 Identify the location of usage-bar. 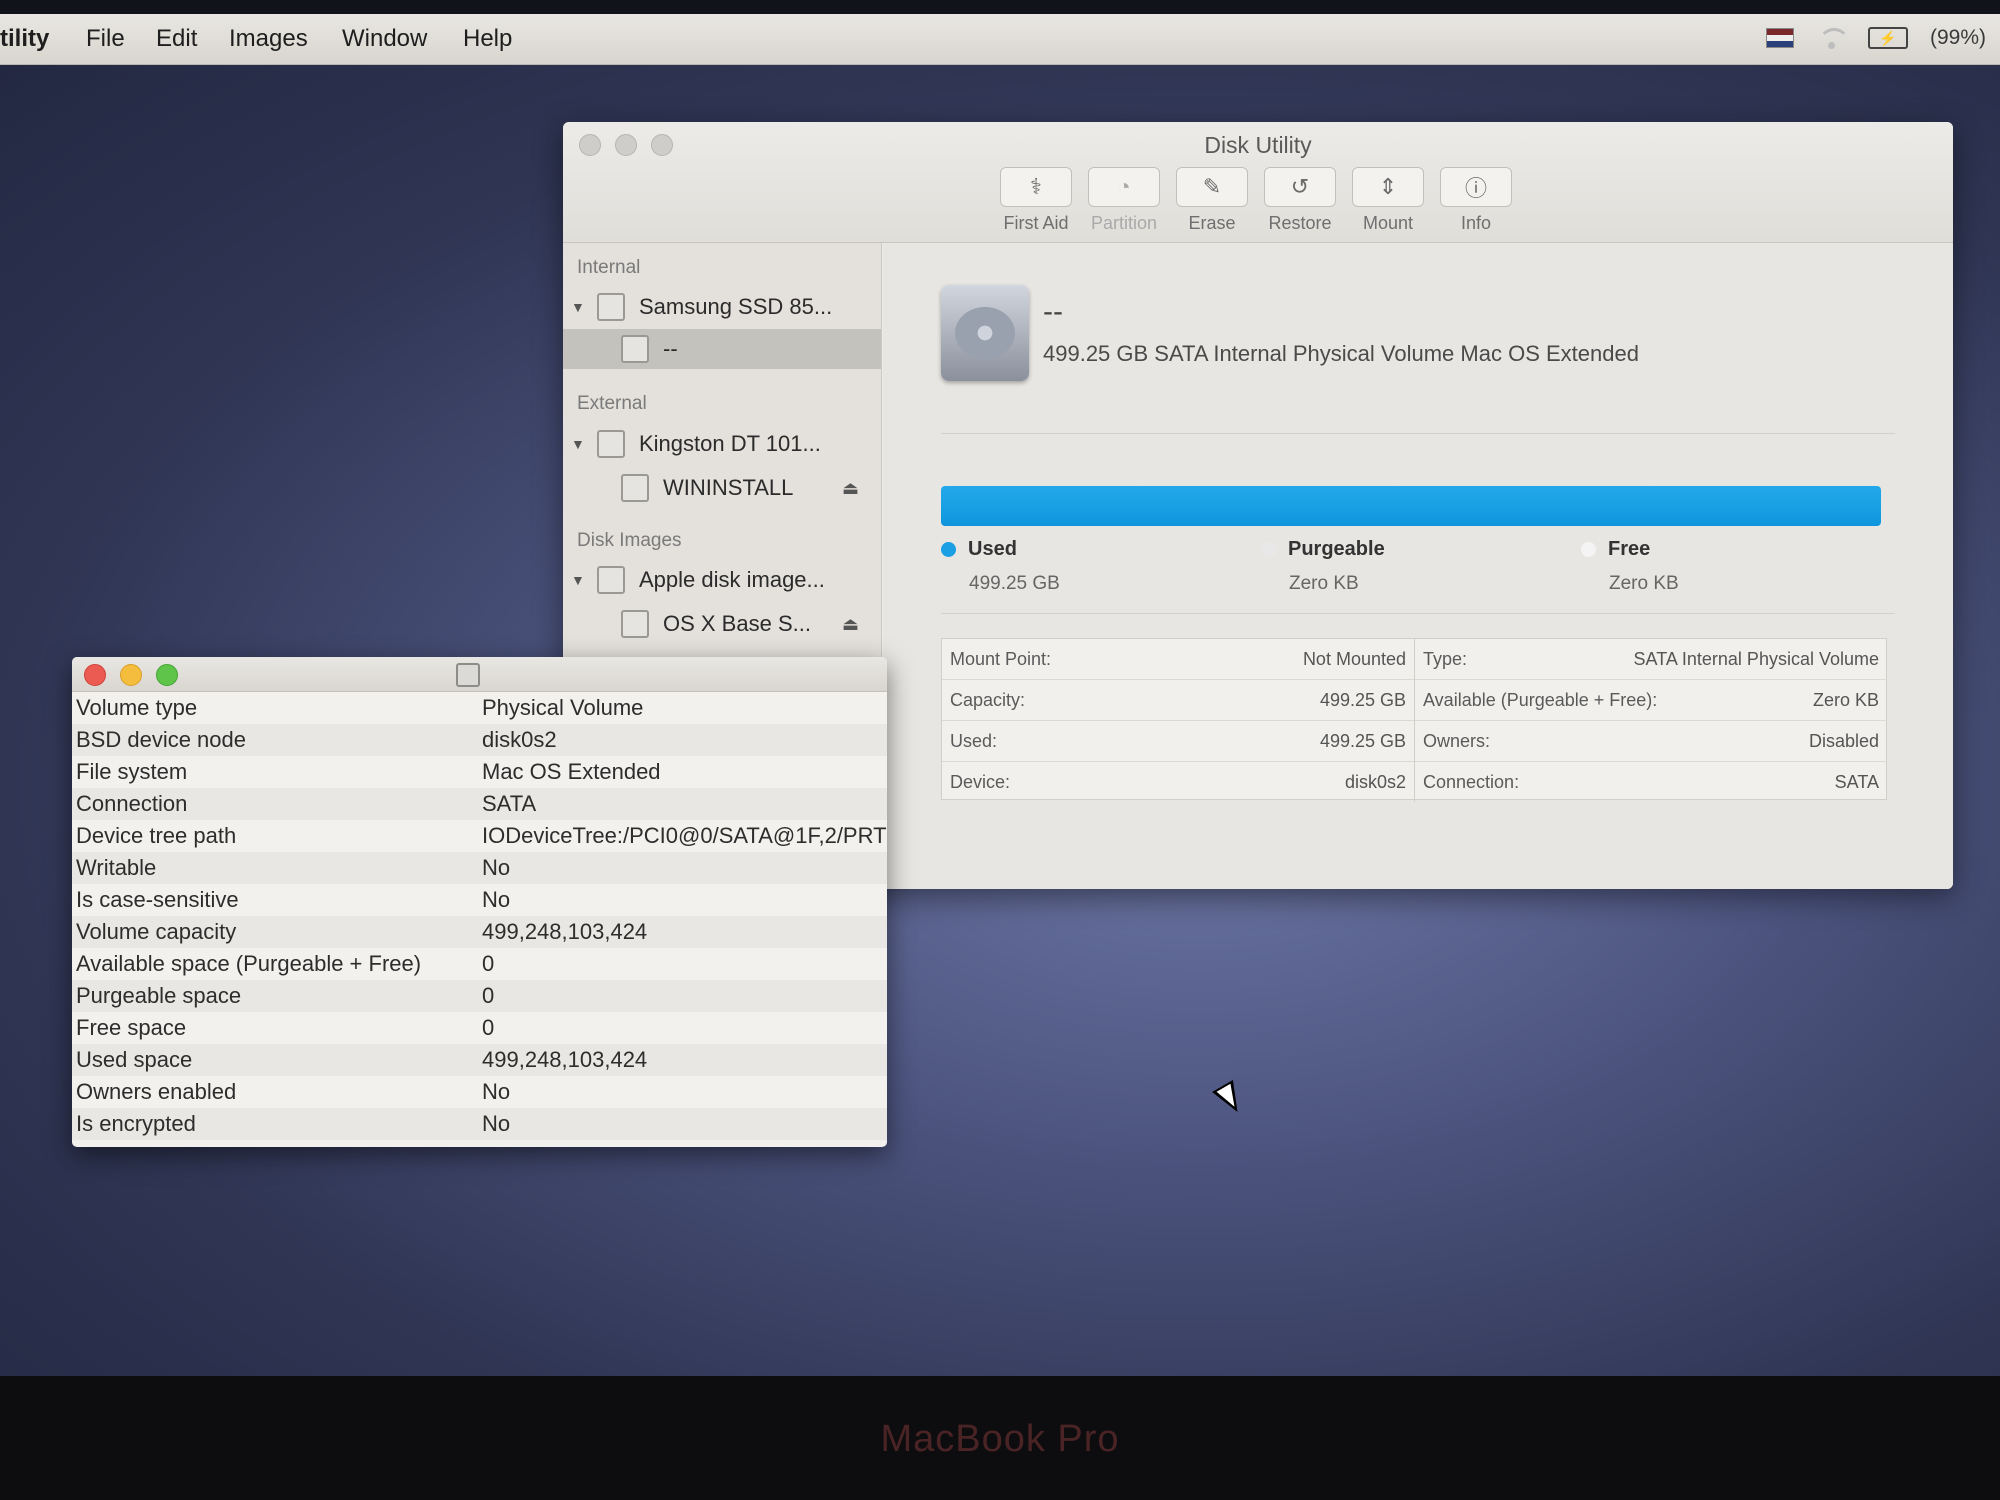
(1411, 506).